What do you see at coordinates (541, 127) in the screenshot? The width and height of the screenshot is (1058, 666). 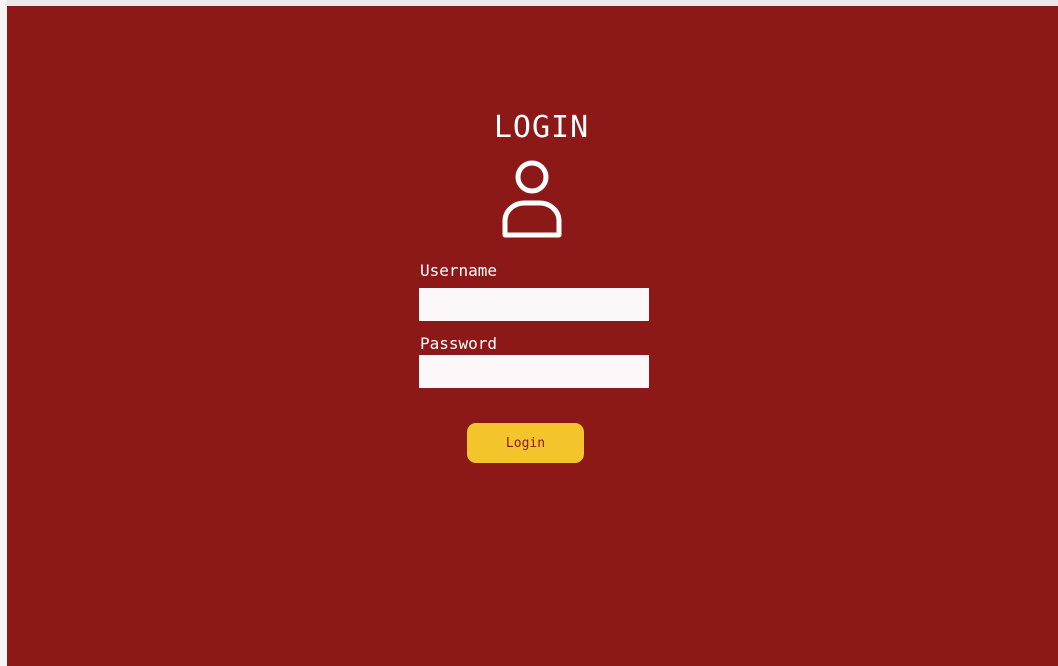 I see `page-title: LOGIN` at bounding box center [541, 127].